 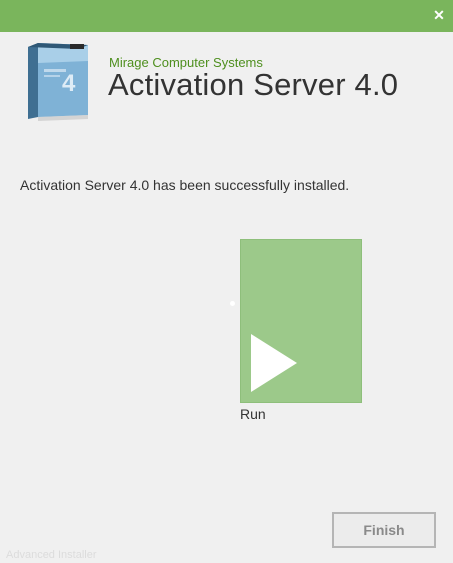 I want to click on close-button: ✕, so click(x=439, y=15).